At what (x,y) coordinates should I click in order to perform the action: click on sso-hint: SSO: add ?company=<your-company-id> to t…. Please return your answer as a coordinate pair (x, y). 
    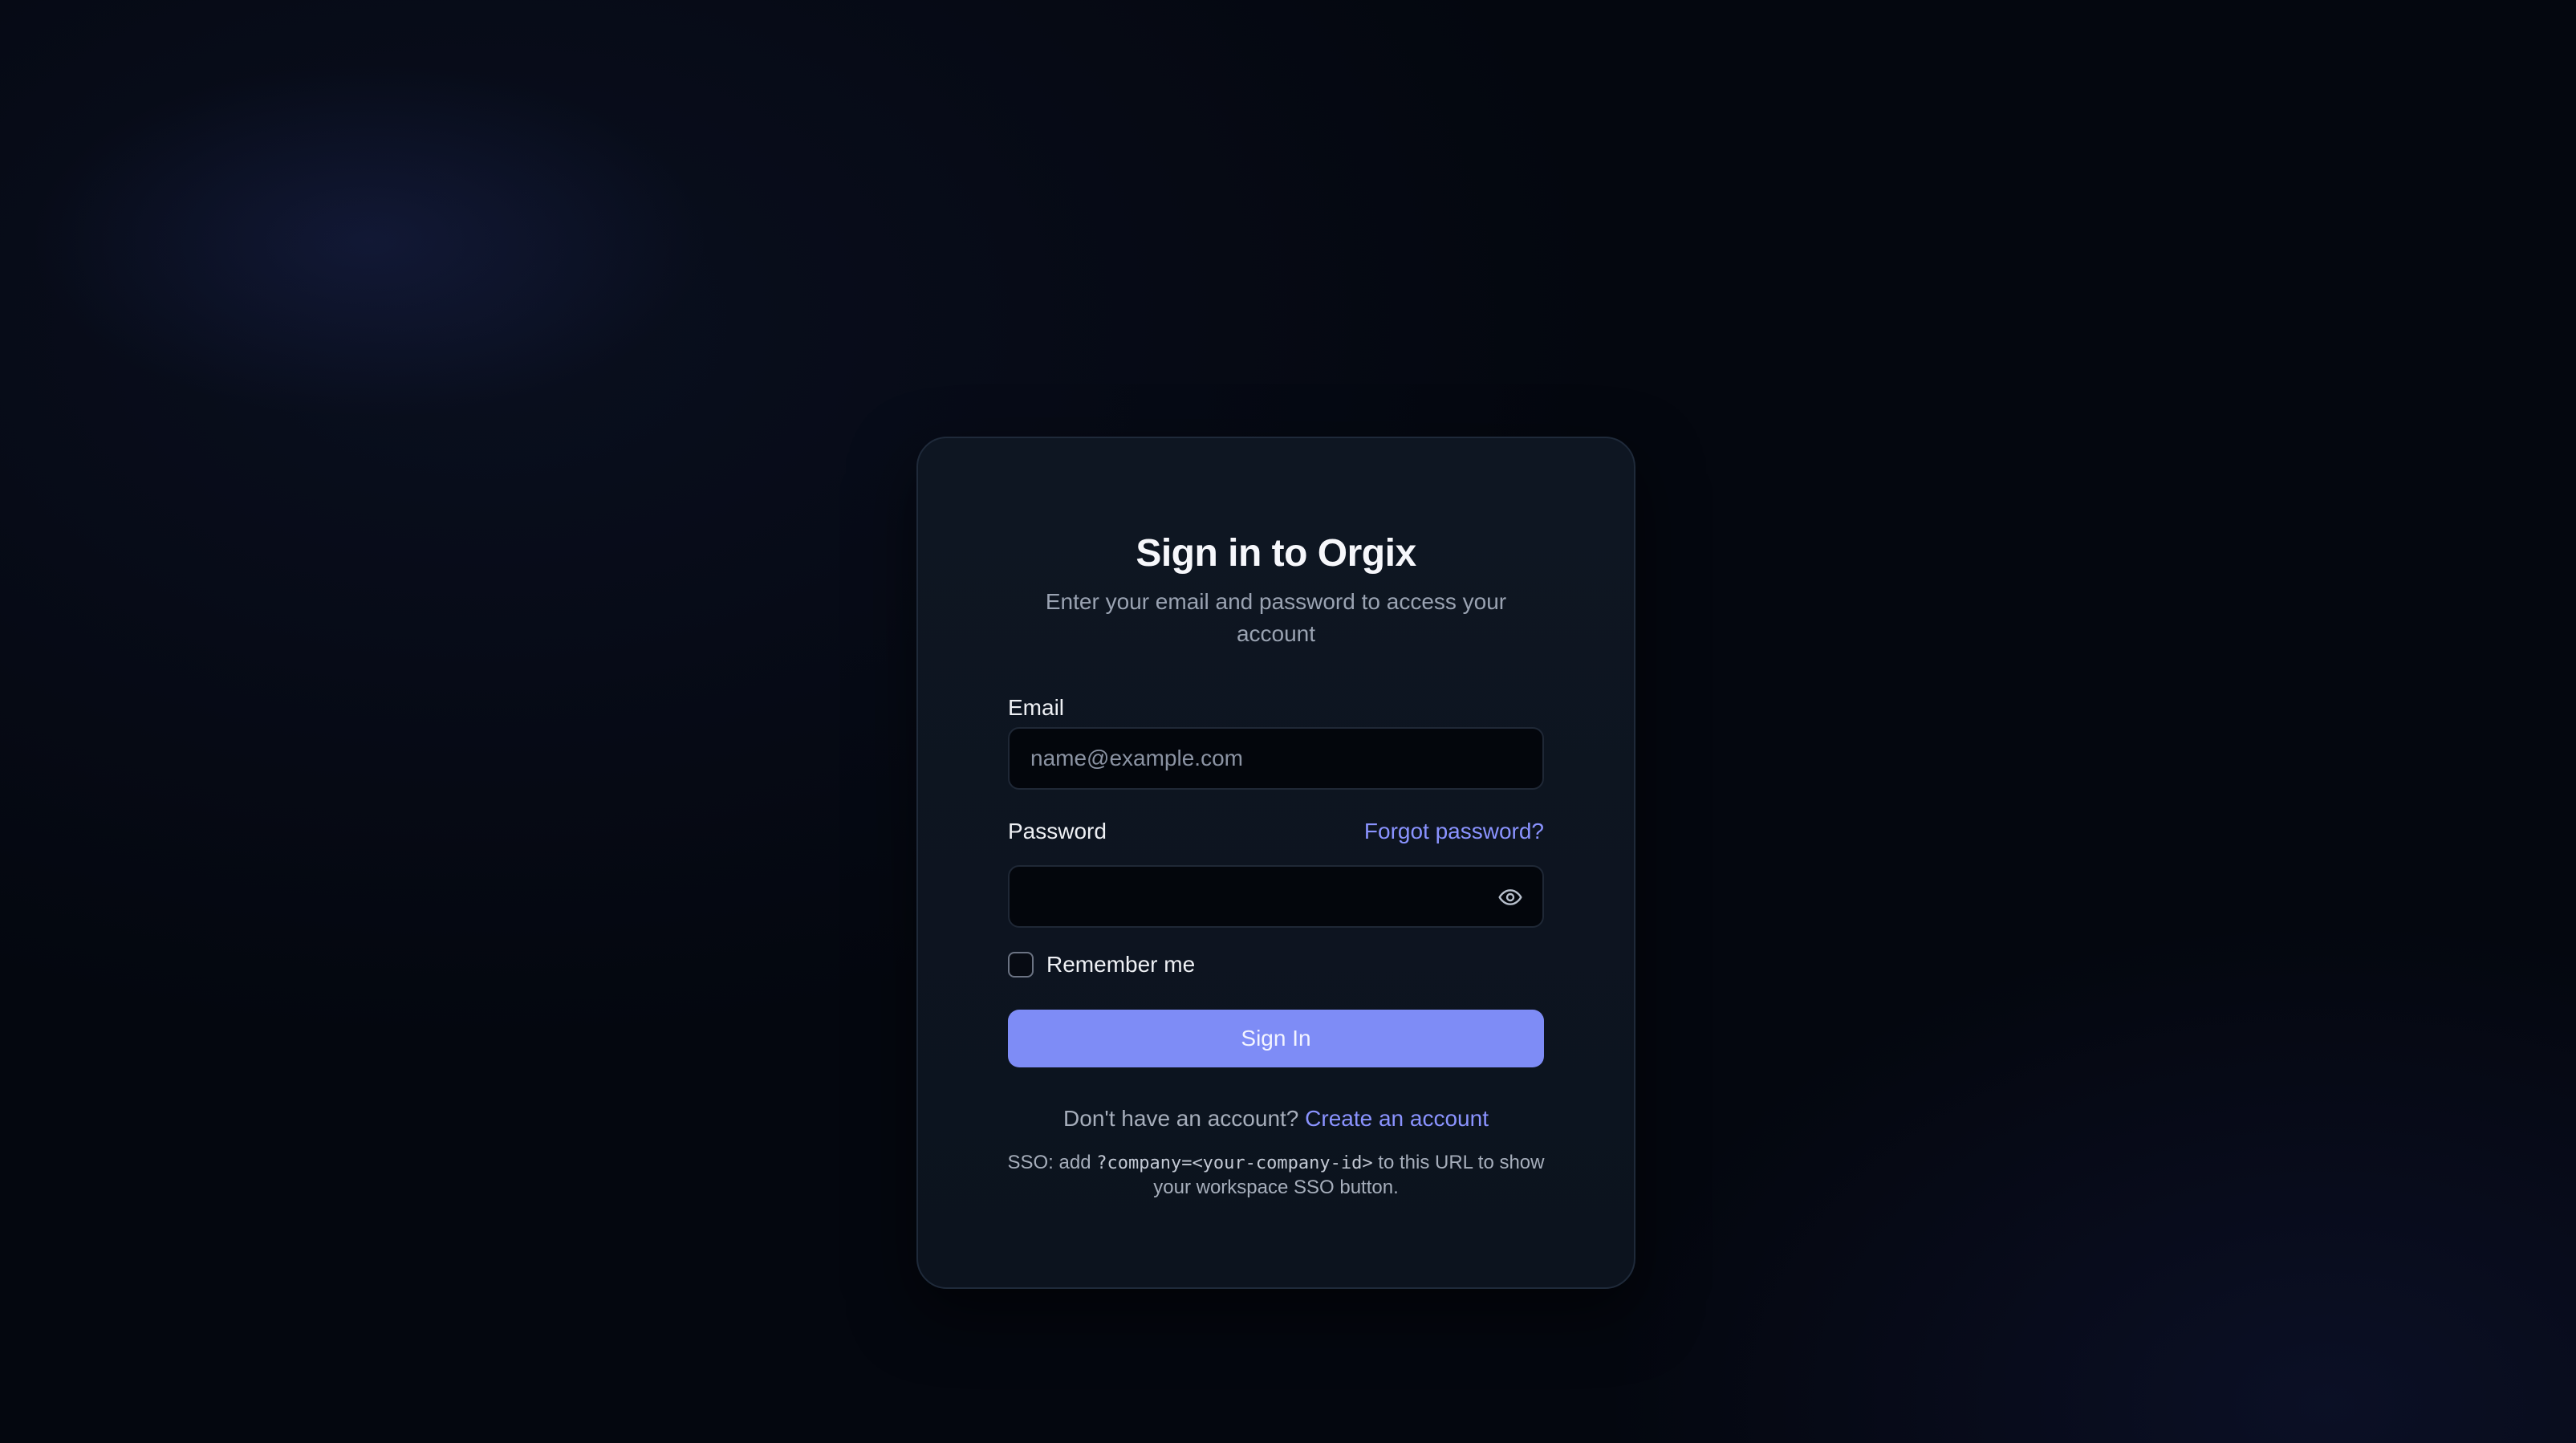
    Looking at the image, I should click on (1276, 1175).